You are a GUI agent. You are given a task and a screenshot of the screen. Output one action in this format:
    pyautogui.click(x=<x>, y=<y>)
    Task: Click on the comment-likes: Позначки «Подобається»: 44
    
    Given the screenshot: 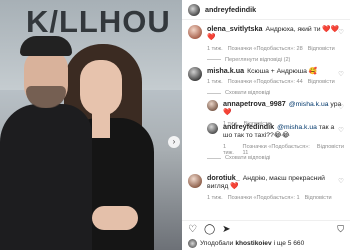 What is the action you would take?
    pyautogui.click(x=265, y=82)
    